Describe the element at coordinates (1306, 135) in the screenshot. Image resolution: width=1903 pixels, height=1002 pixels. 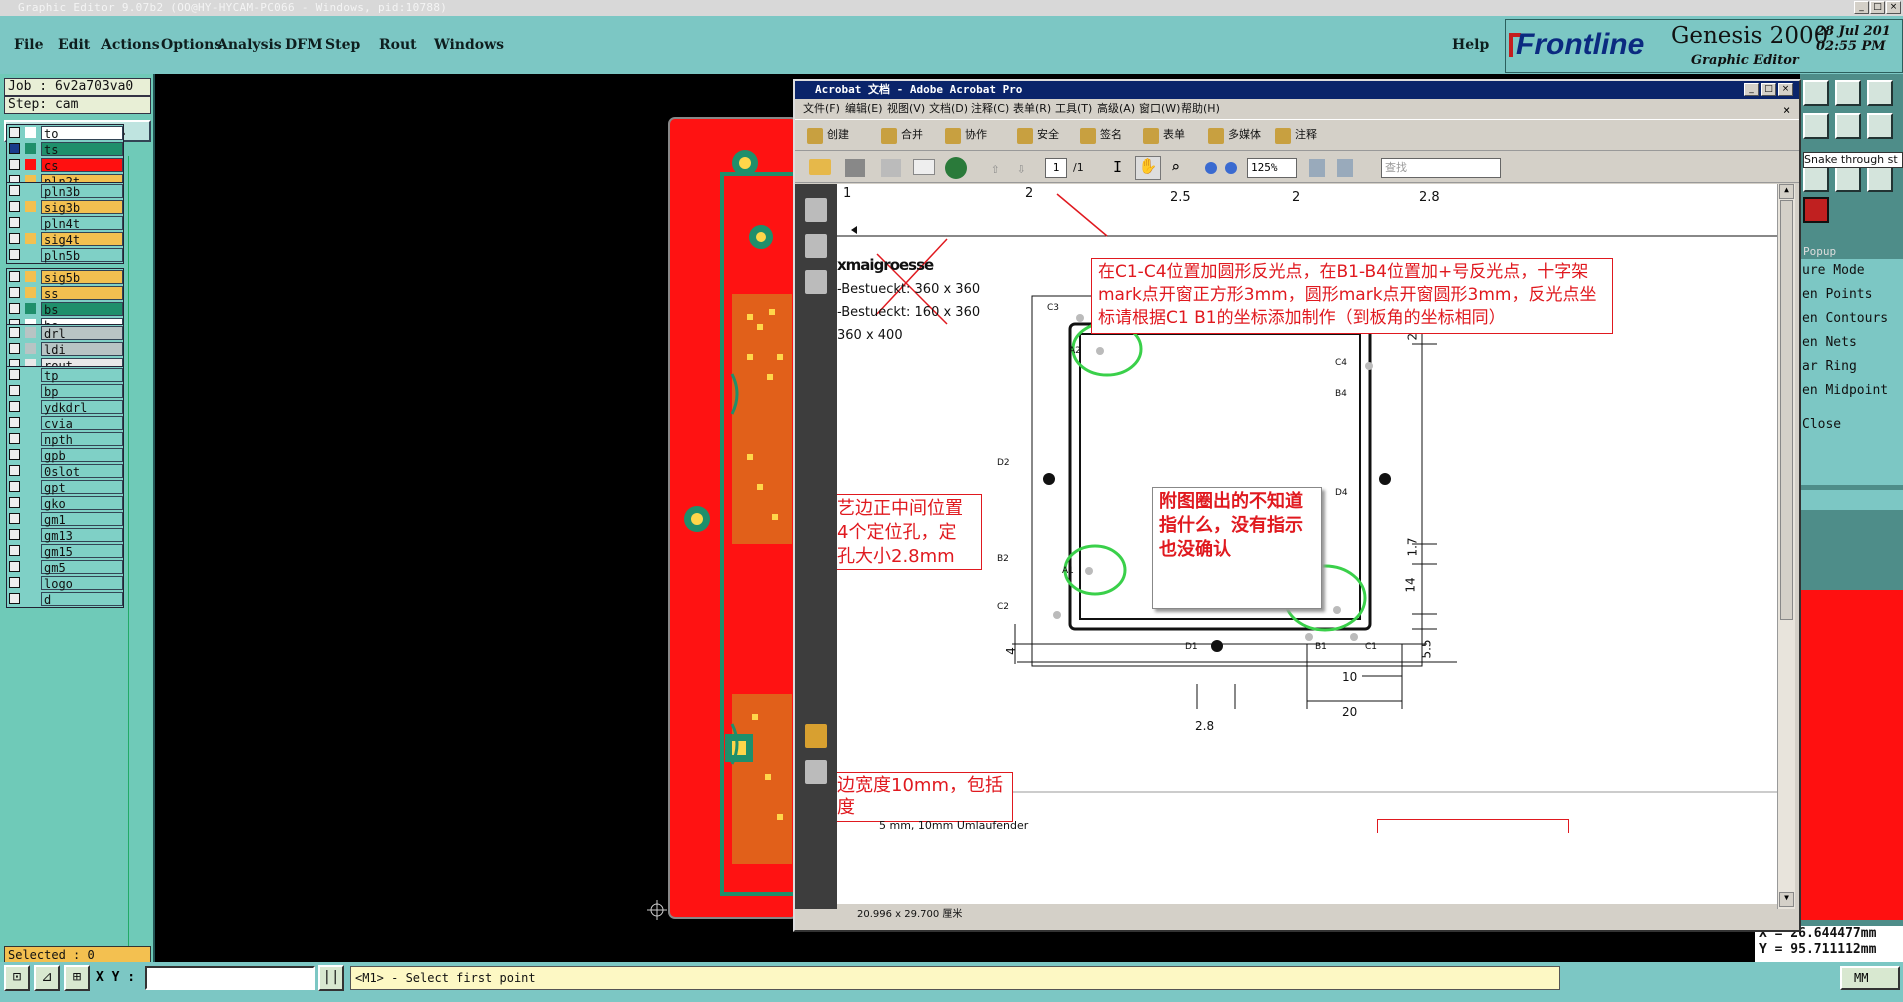
I see `toolbar-button: 注释` at that location.